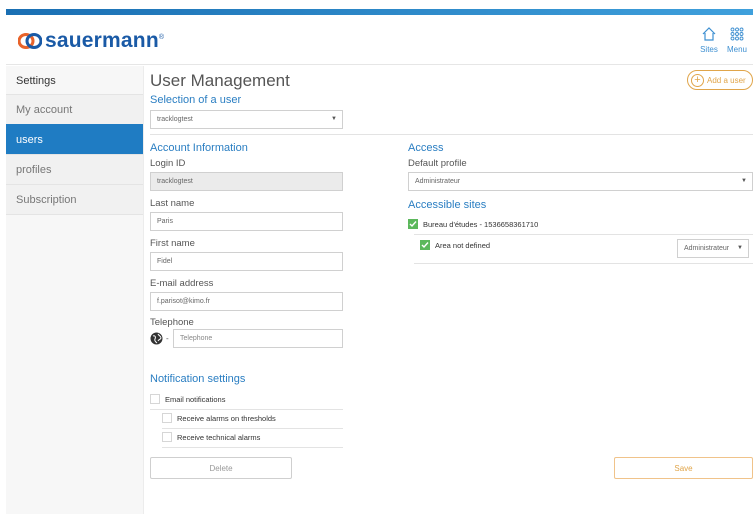  Describe the element at coordinates (74, 169) in the screenshot. I see `sidebar-item-profiles: profiles` at that location.